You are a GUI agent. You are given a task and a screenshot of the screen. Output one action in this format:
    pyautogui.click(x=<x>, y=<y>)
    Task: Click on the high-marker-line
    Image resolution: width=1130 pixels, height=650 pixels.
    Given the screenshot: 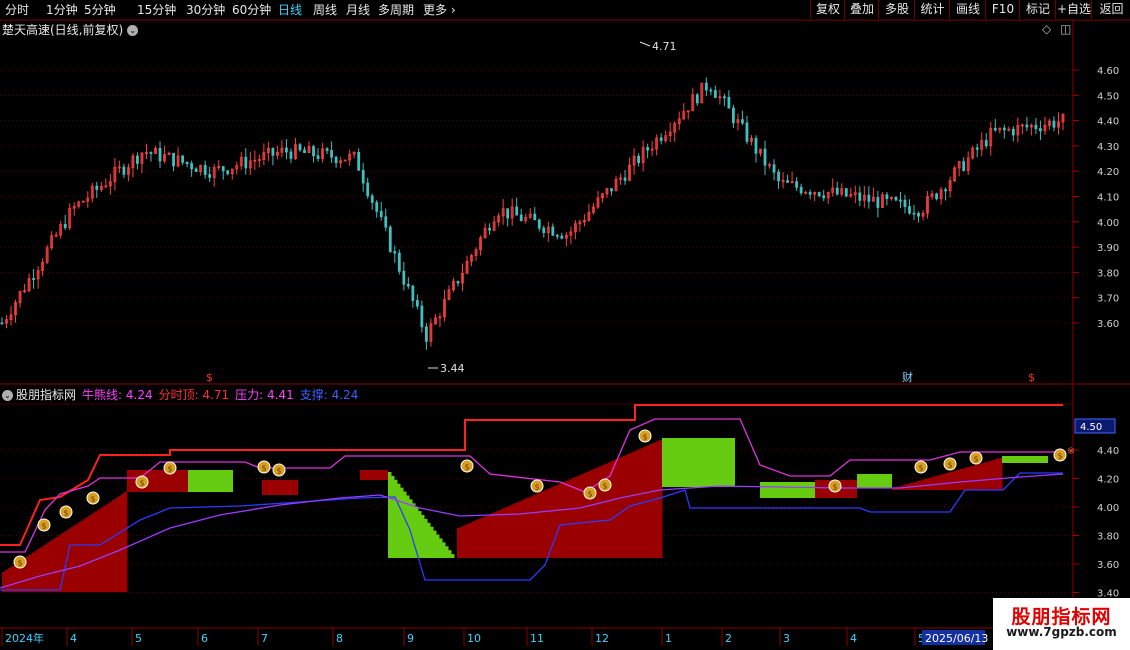 What is the action you would take?
    pyautogui.click(x=645, y=44)
    